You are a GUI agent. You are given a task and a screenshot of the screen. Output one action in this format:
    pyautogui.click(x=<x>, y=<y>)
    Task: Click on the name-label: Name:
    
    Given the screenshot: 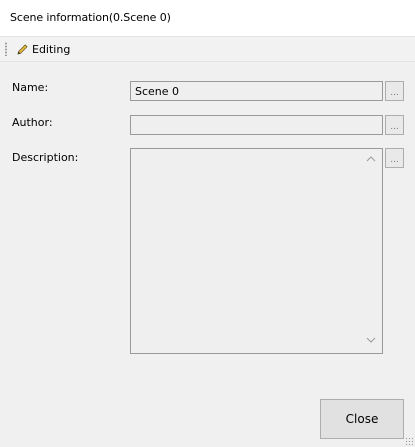 What is the action you would take?
    pyautogui.click(x=30, y=87)
    